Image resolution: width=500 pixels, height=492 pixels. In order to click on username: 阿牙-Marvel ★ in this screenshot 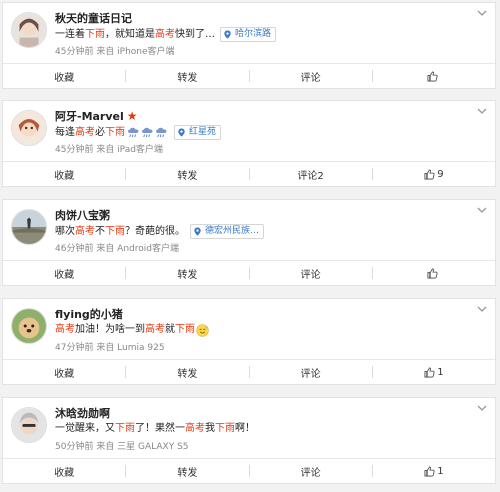, I will do `click(96, 116)`.